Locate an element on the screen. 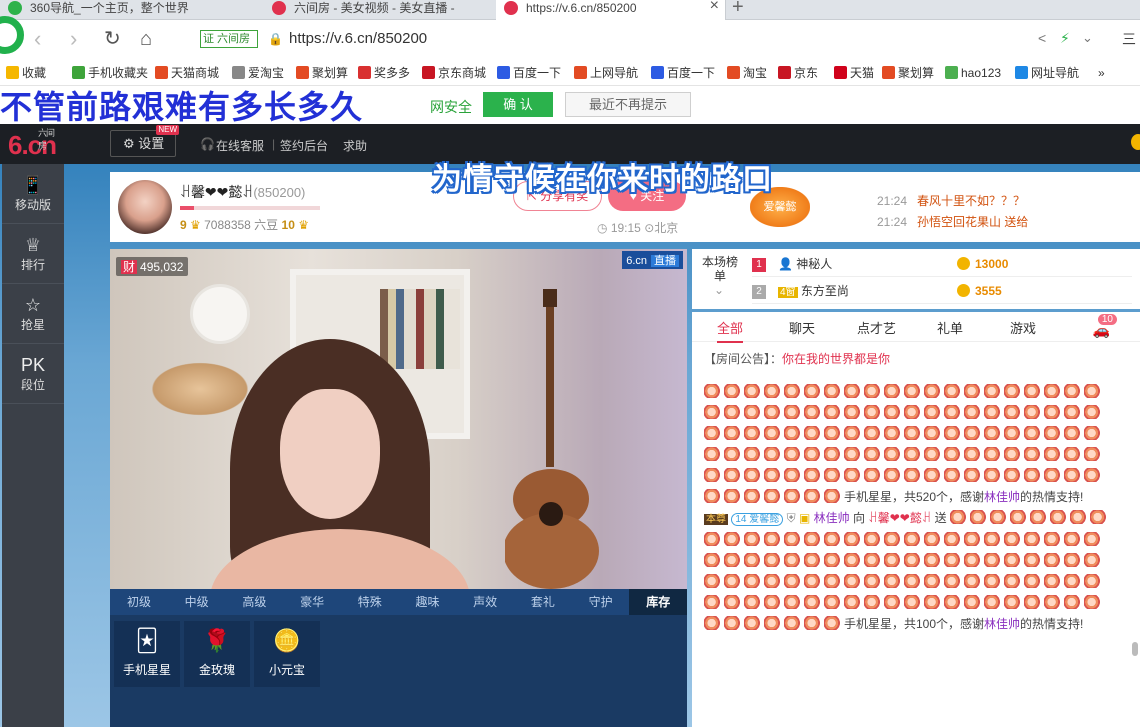 The height and width of the screenshot is (727, 1140). bookmark-item: 淘宝 is located at coordinates (747, 73).